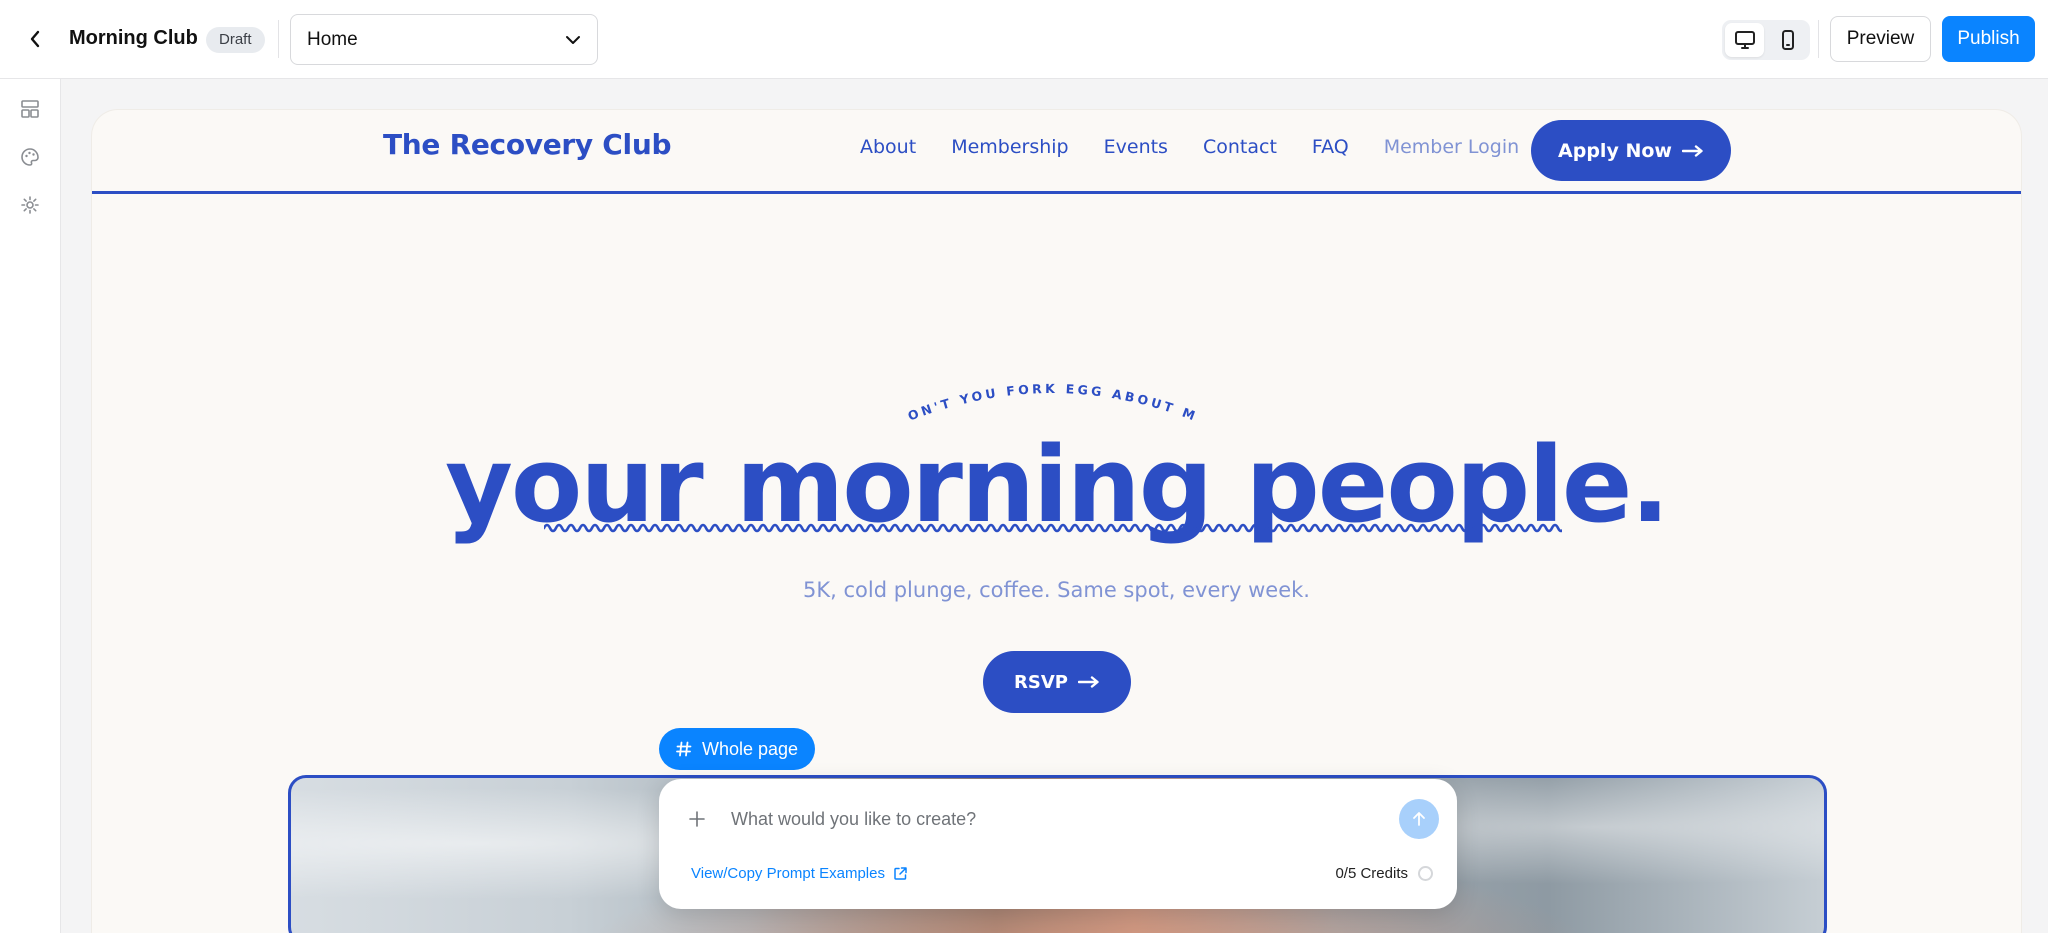 The height and width of the screenshot is (933, 2048). Describe the element at coordinates (684, 749) in the screenshot. I see `hash-icon` at that location.